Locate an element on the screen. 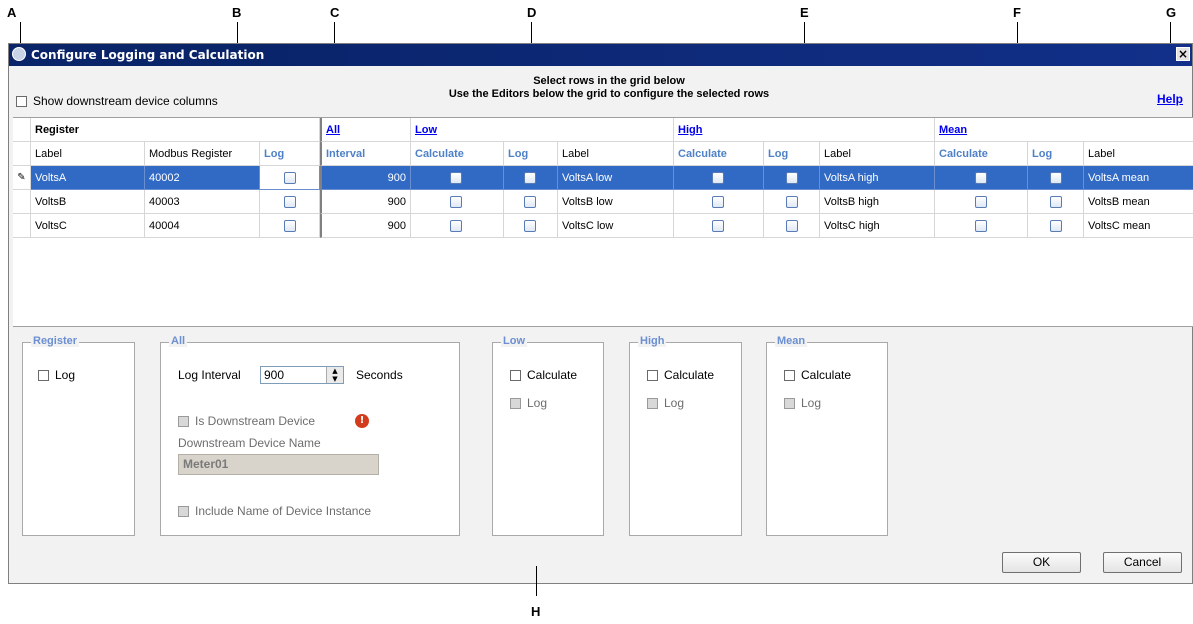  column-high-calculate: Calculate is located at coordinates (719, 154).